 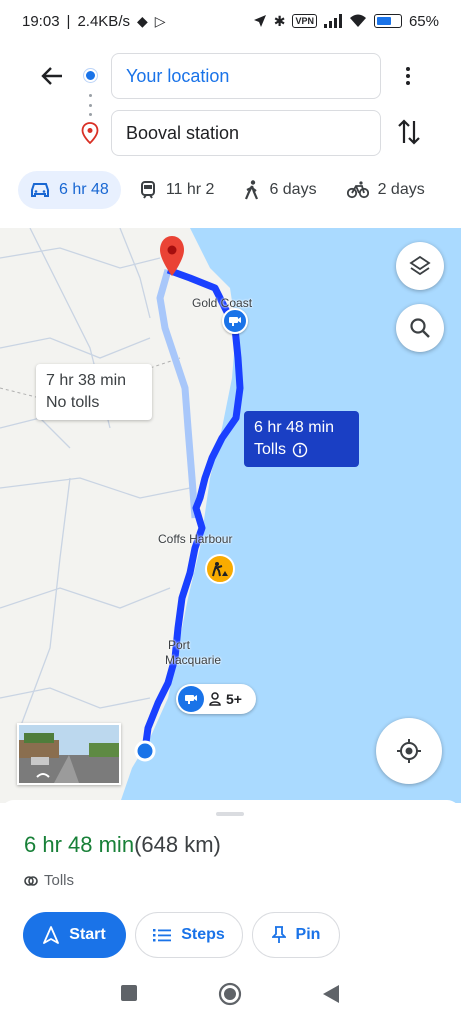 What do you see at coordinates (103, 21) in the screenshot?
I see `network-speed: 2.4KB/s` at bounding box center [103, 21].